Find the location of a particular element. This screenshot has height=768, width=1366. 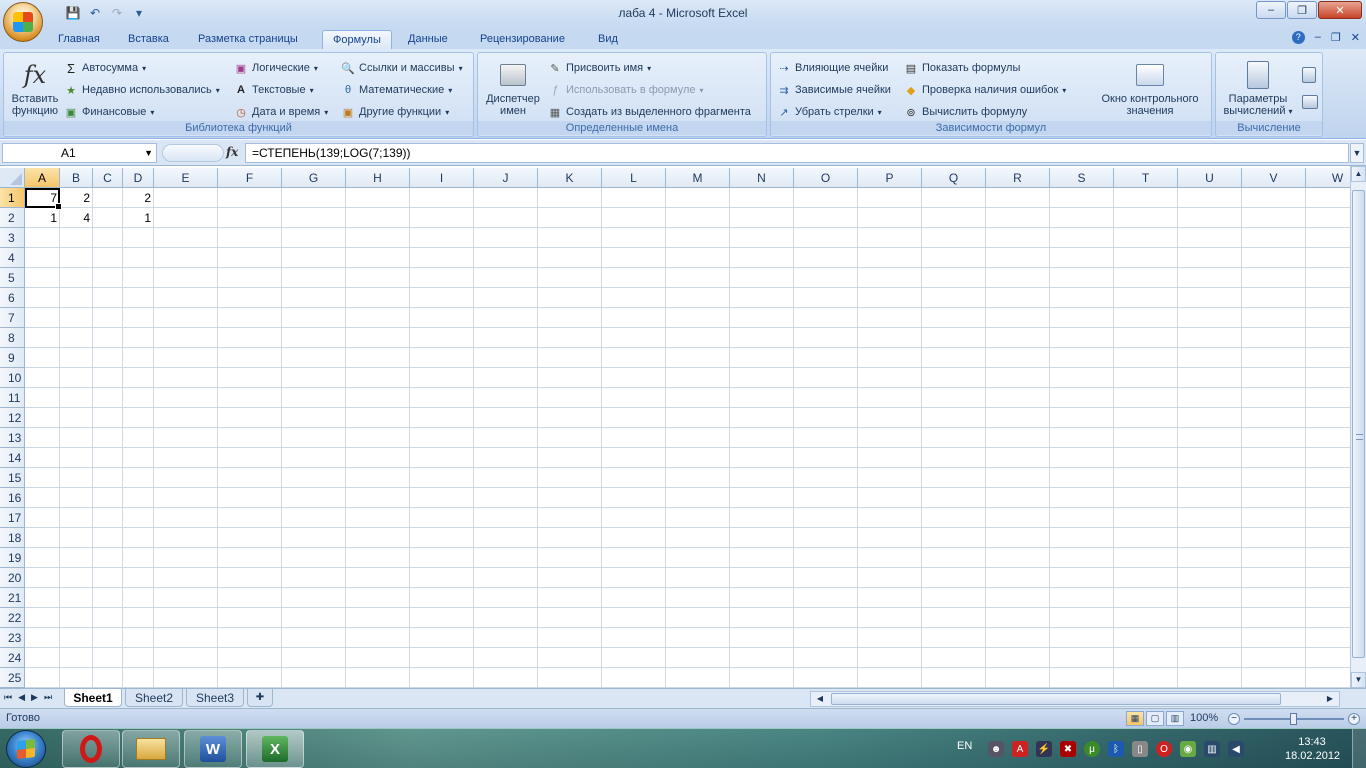

remove-arrows-button: ↗ Убрать стрелки ▾ is located at coordinates (829, 112).